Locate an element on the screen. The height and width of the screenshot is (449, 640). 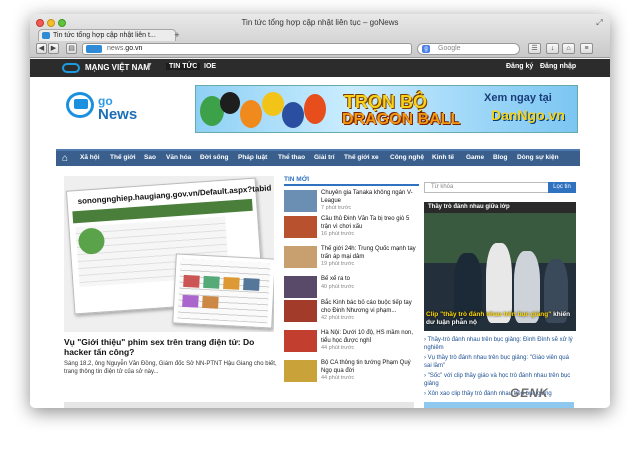
download-icon: ↓ is located at coordinates (552, 48).